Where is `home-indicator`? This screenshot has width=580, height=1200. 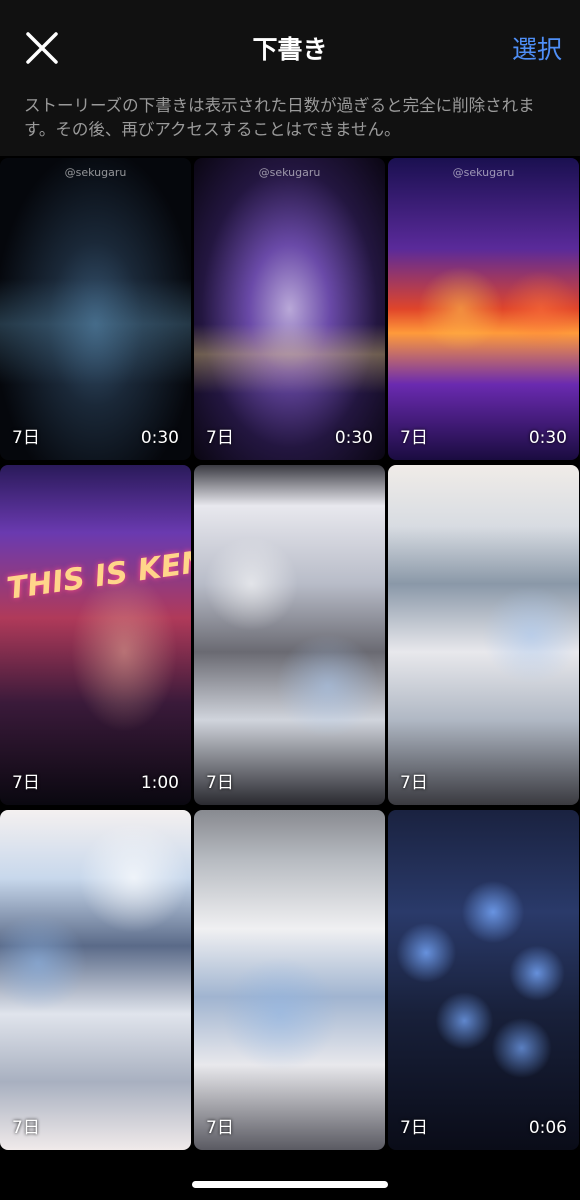
home-indicator is located at coordinates (290, 1184).